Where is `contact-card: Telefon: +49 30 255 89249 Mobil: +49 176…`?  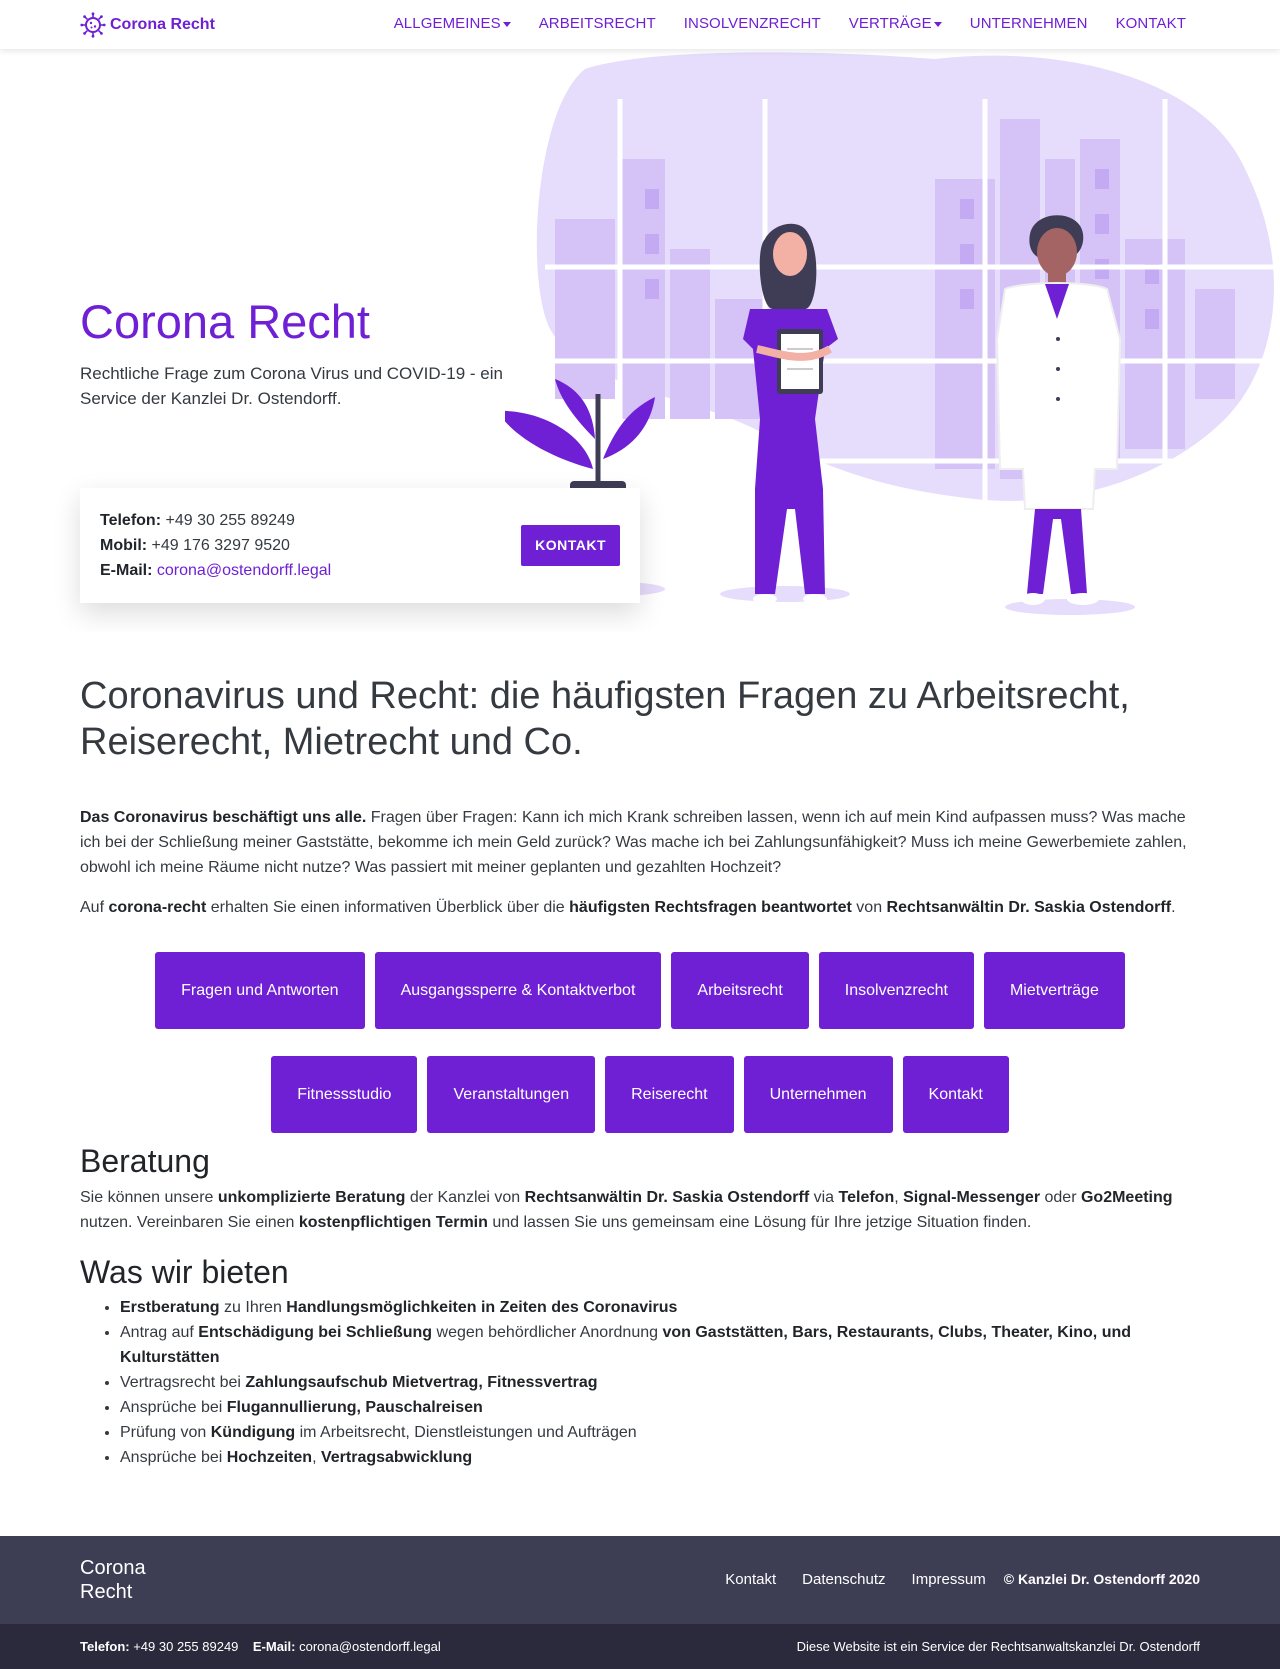
contact-card: Telefon: +49 30 255 89249 Mobil: +49 176… is located at coordinates (360, 545).